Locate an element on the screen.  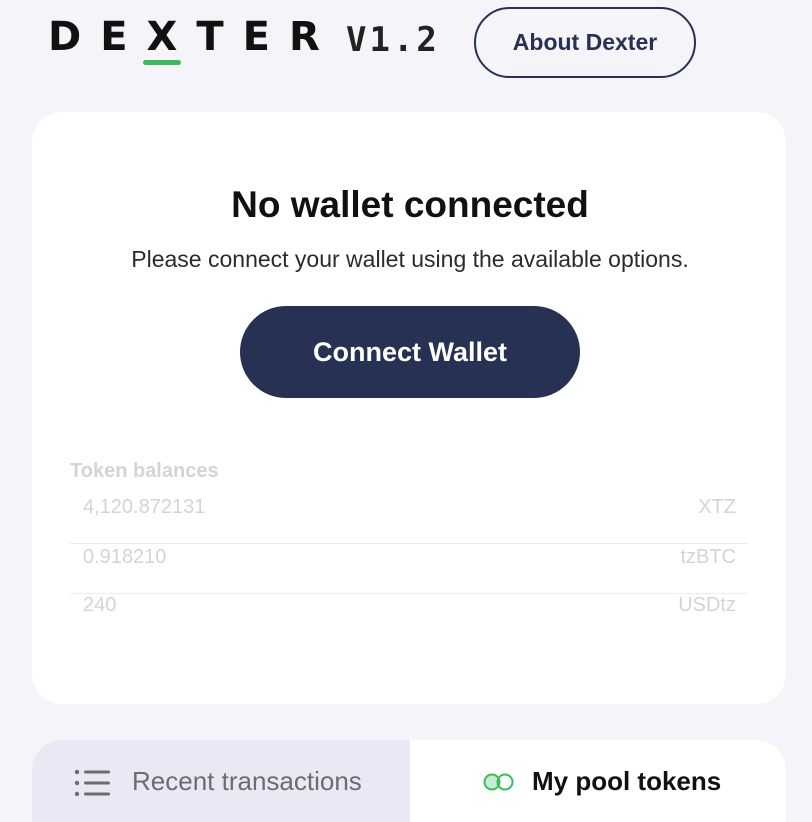
balance-token: tzBTC is located at coordinates (708, 557).